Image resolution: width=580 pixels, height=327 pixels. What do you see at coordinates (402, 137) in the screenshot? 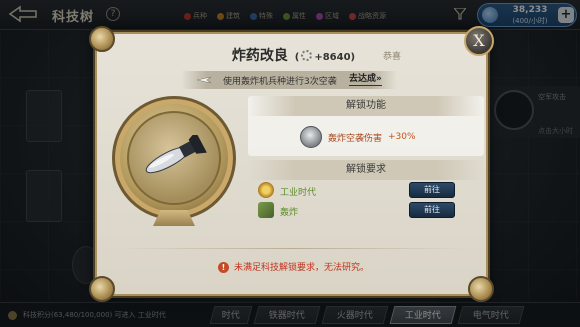
I see `effect-value: +30%` at bounding box center [402, 137].